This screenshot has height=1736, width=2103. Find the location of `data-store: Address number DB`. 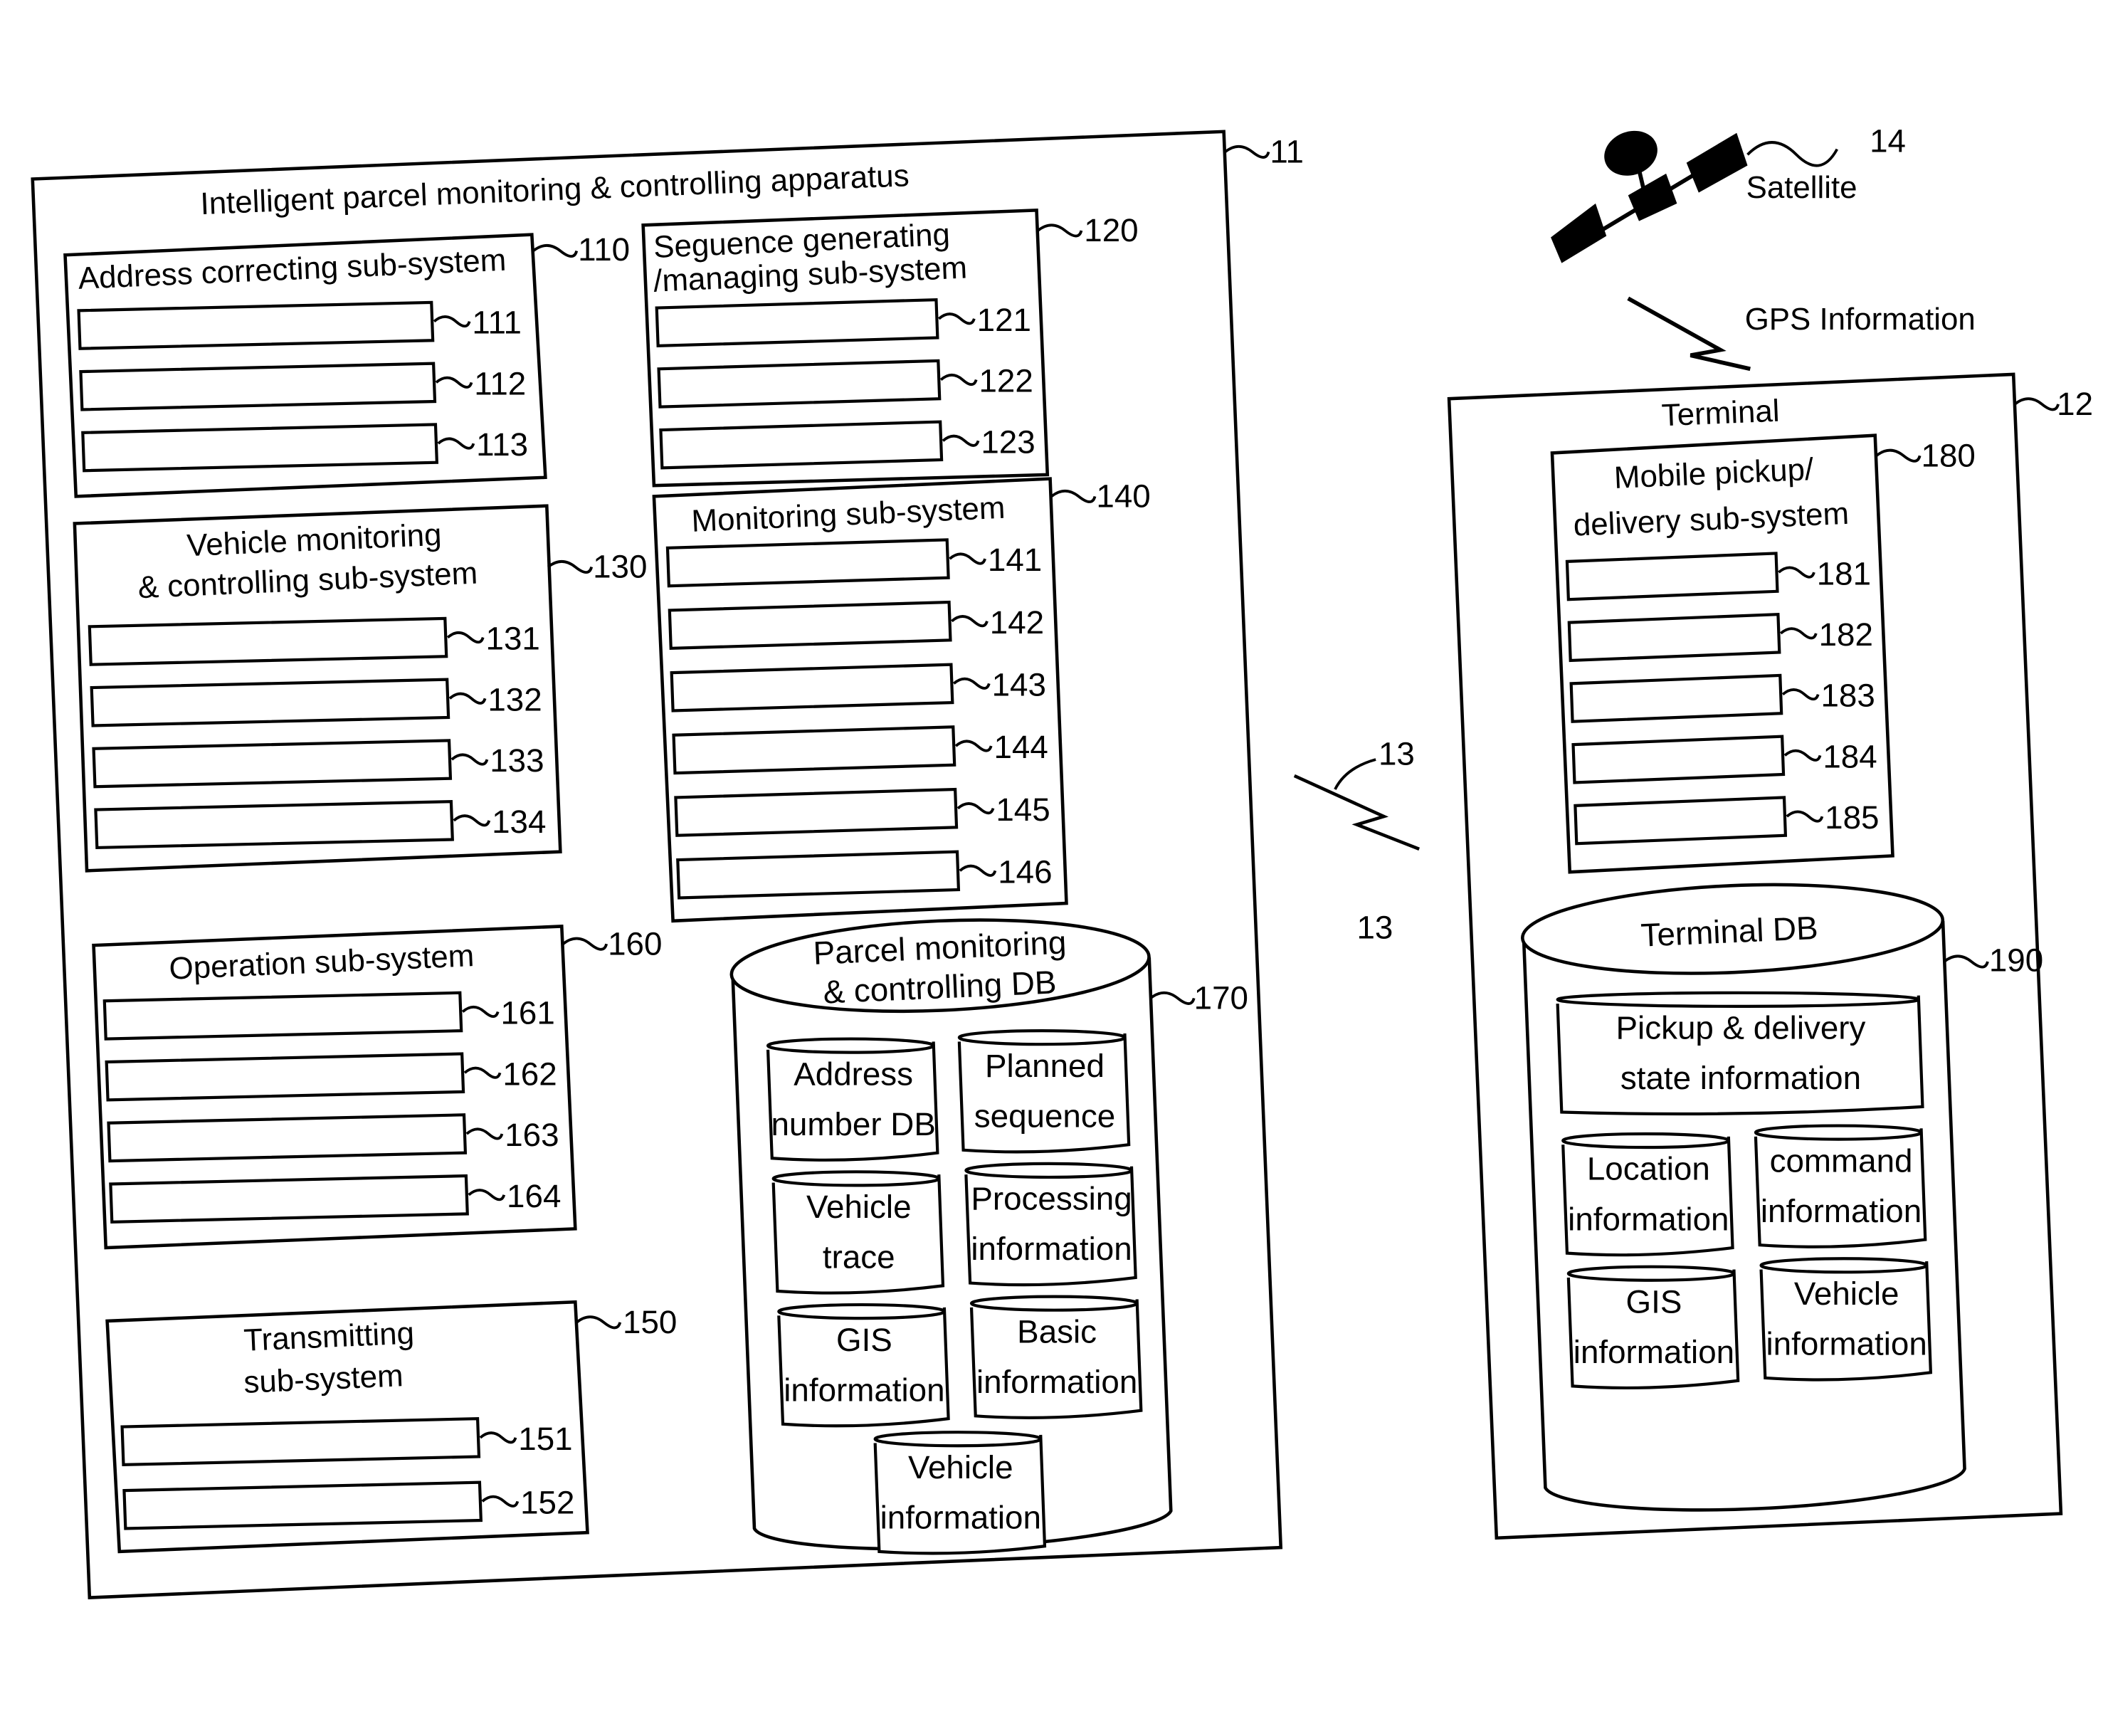

data-store: Address number DB is located at coordinates (852, 1099).